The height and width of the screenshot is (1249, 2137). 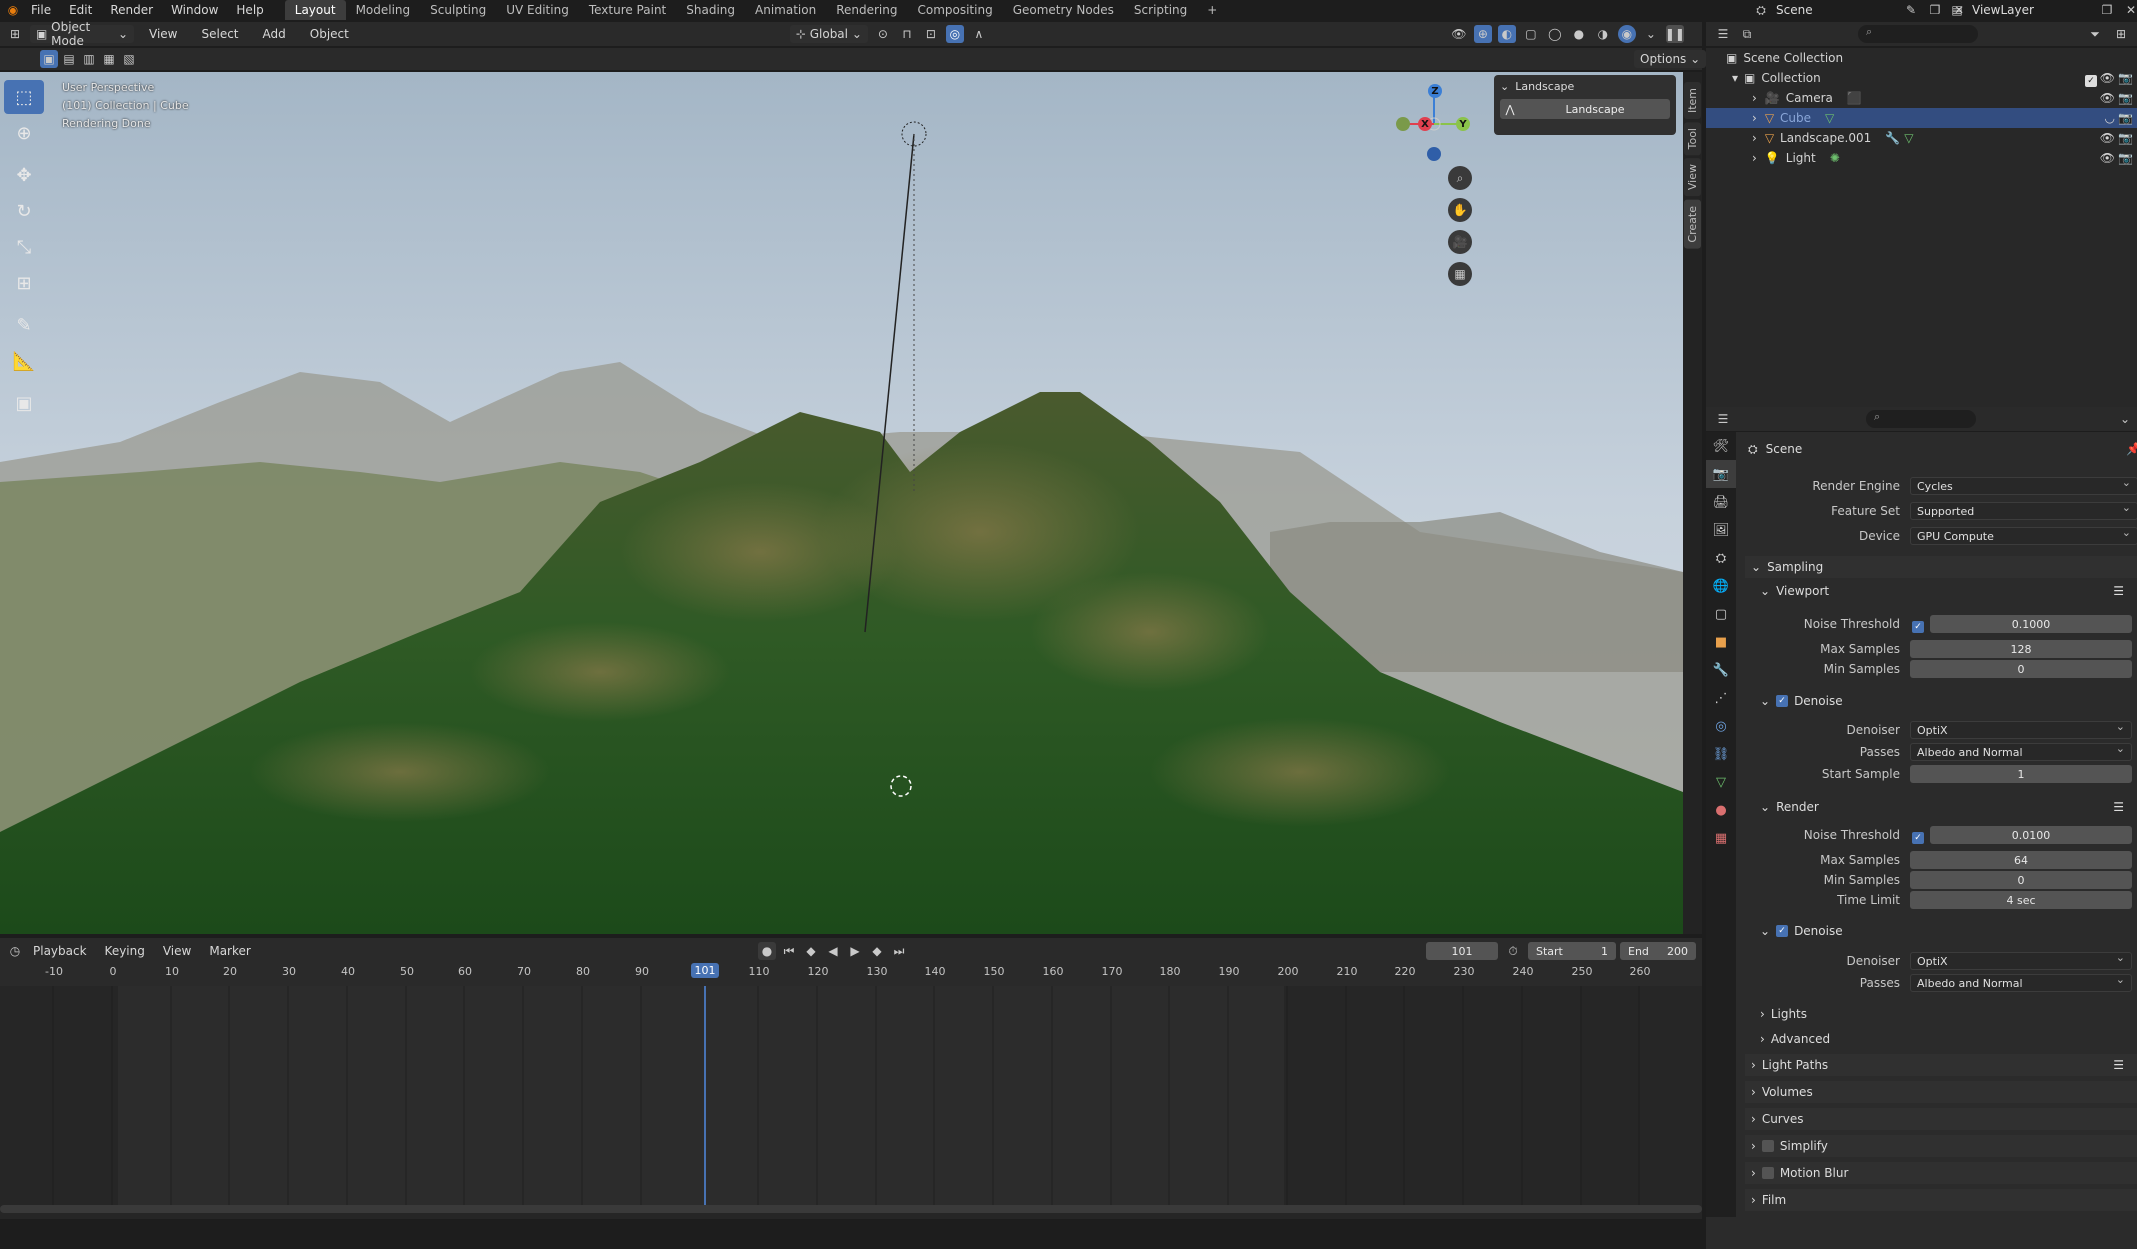 I want to click on tab-compositing: Compositing, so click(x=954, y=10).